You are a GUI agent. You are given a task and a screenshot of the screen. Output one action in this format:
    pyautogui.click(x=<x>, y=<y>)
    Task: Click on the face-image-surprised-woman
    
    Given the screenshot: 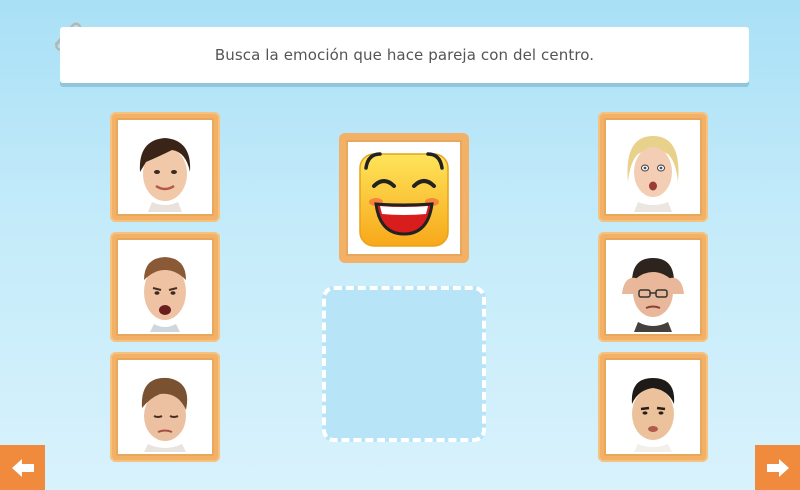 What is the action you would take?
    pyautogui.click(x=653, y=167)
    